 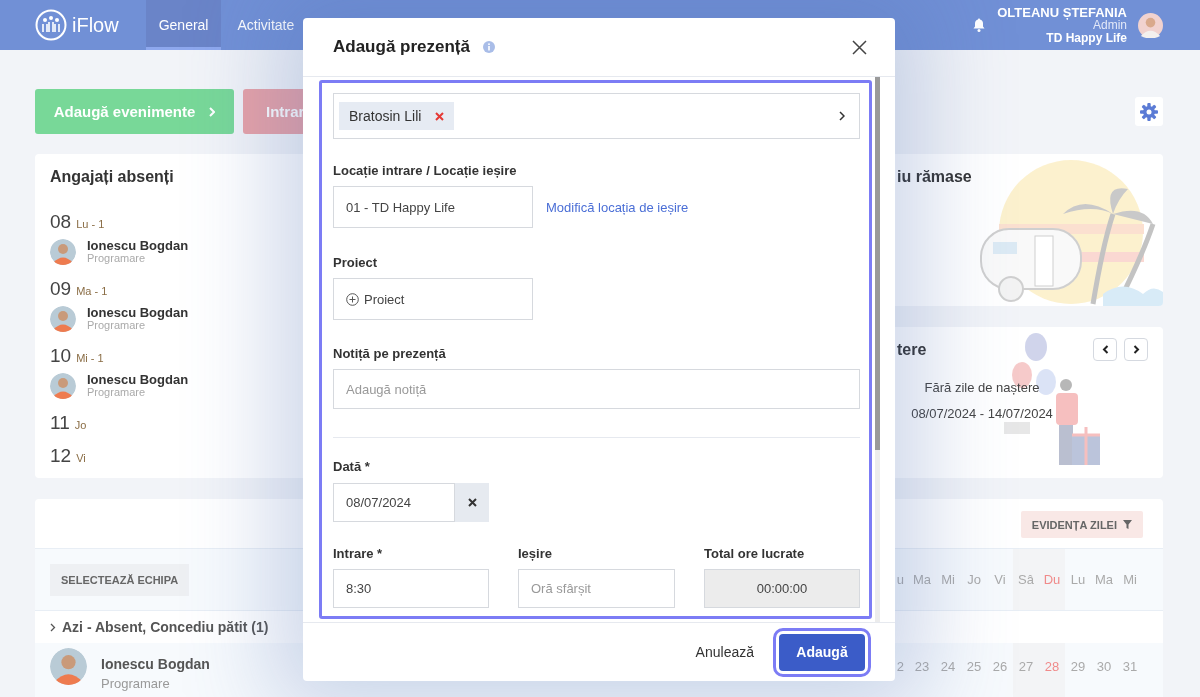 I want to click on day-number: 10, so click(x=61, y=356).